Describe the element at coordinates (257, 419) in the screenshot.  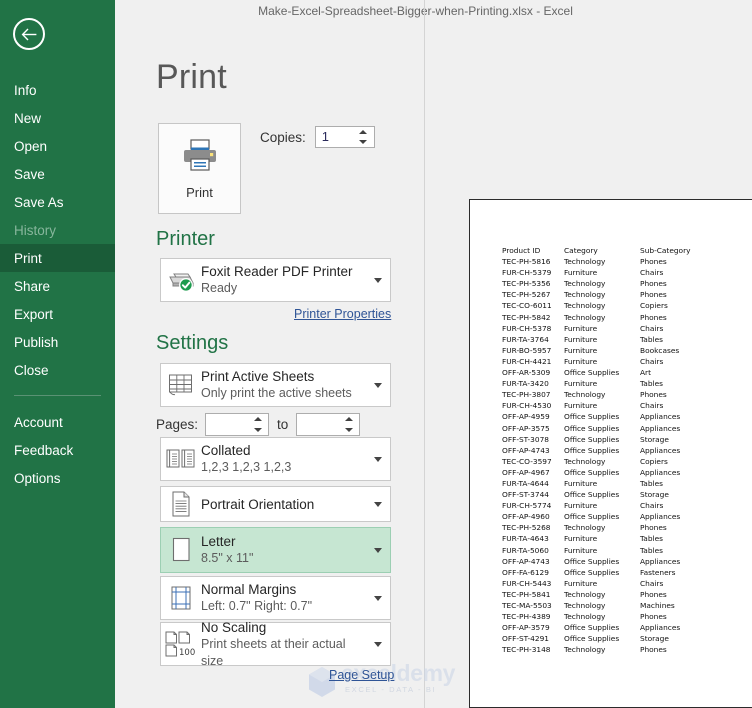
I see `pages-from-increment-icon` at that location.